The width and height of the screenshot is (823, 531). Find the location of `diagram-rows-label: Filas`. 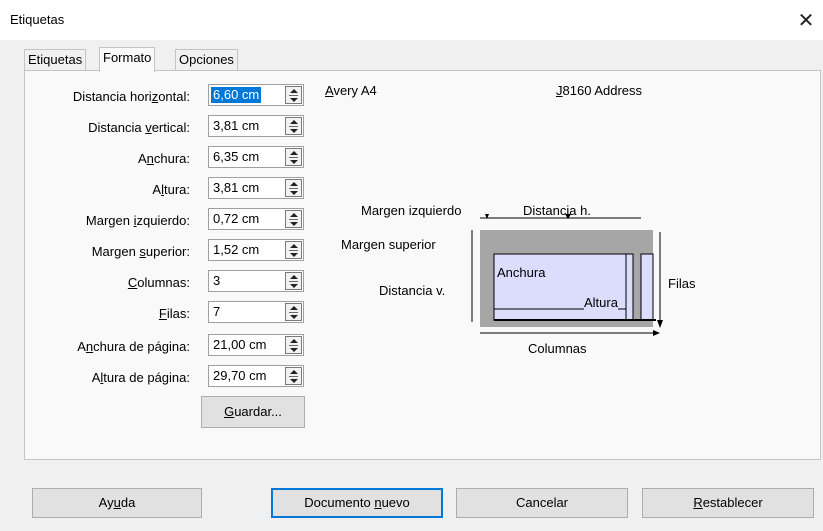

diagram-rows-label: Filas is located at coordinates (682, 283).